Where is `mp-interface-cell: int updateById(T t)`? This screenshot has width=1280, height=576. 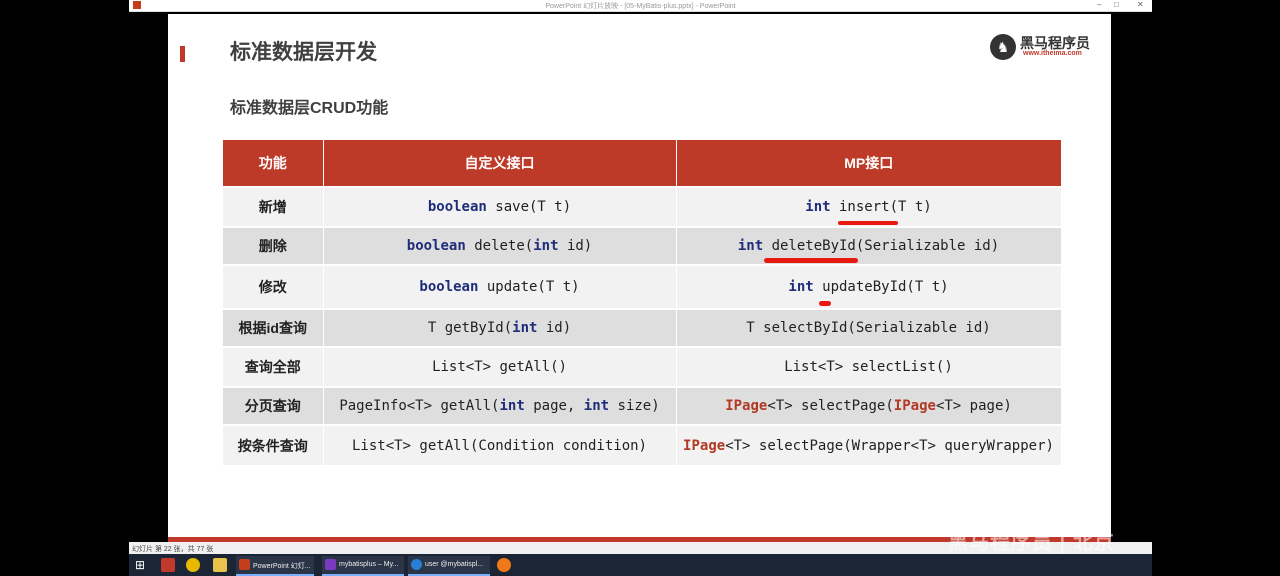 mp-interface-cell: int updateById(T t) is located at coordinates (869, 286).